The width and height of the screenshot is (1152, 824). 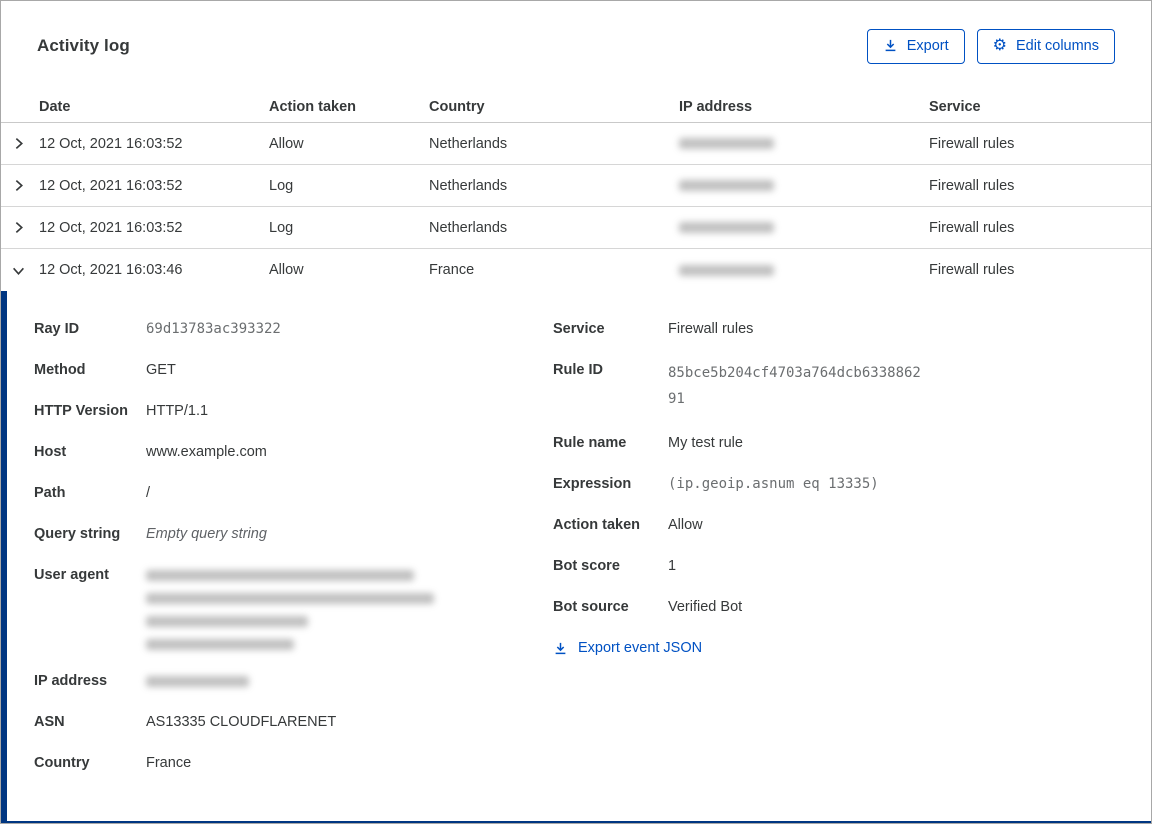 What do you see at coordinates (927, 45) in the screenshot?
I see `export-button-label: Export` at bounding box center [927, 45].